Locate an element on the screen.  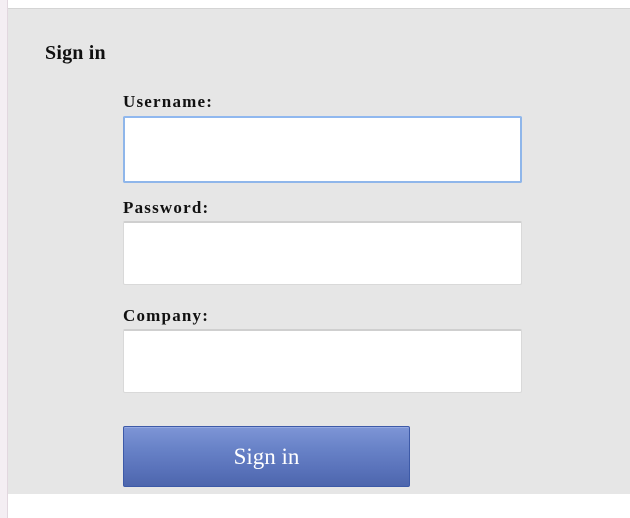
password-label: Password: is located at coordinates (166, 207).